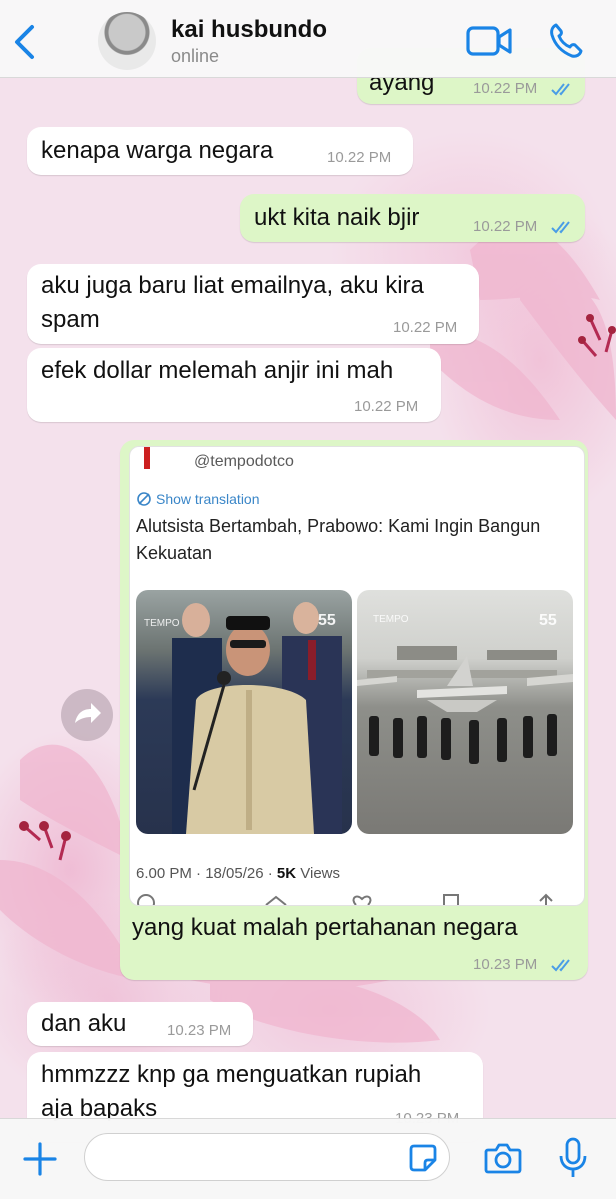 The image size is (616, 1199). Describe the element at coordinates (217, 370) in the screenshot. I see `message-text: efek dollar melemah anjir ini mah` at that location.